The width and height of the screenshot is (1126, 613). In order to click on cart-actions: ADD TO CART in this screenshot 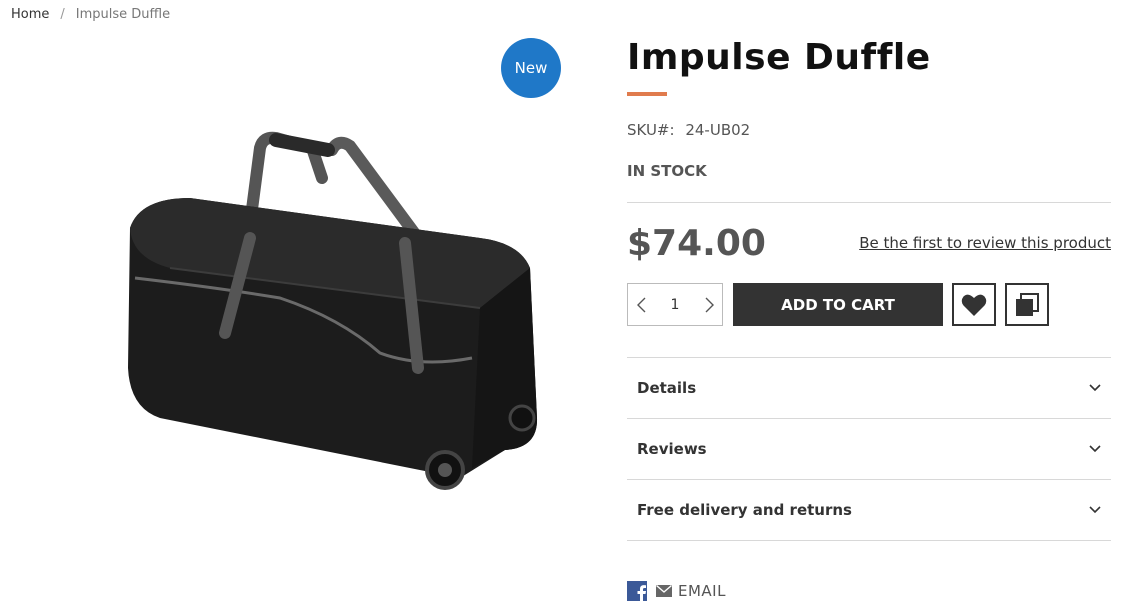, I will do `click(869, 304)`.